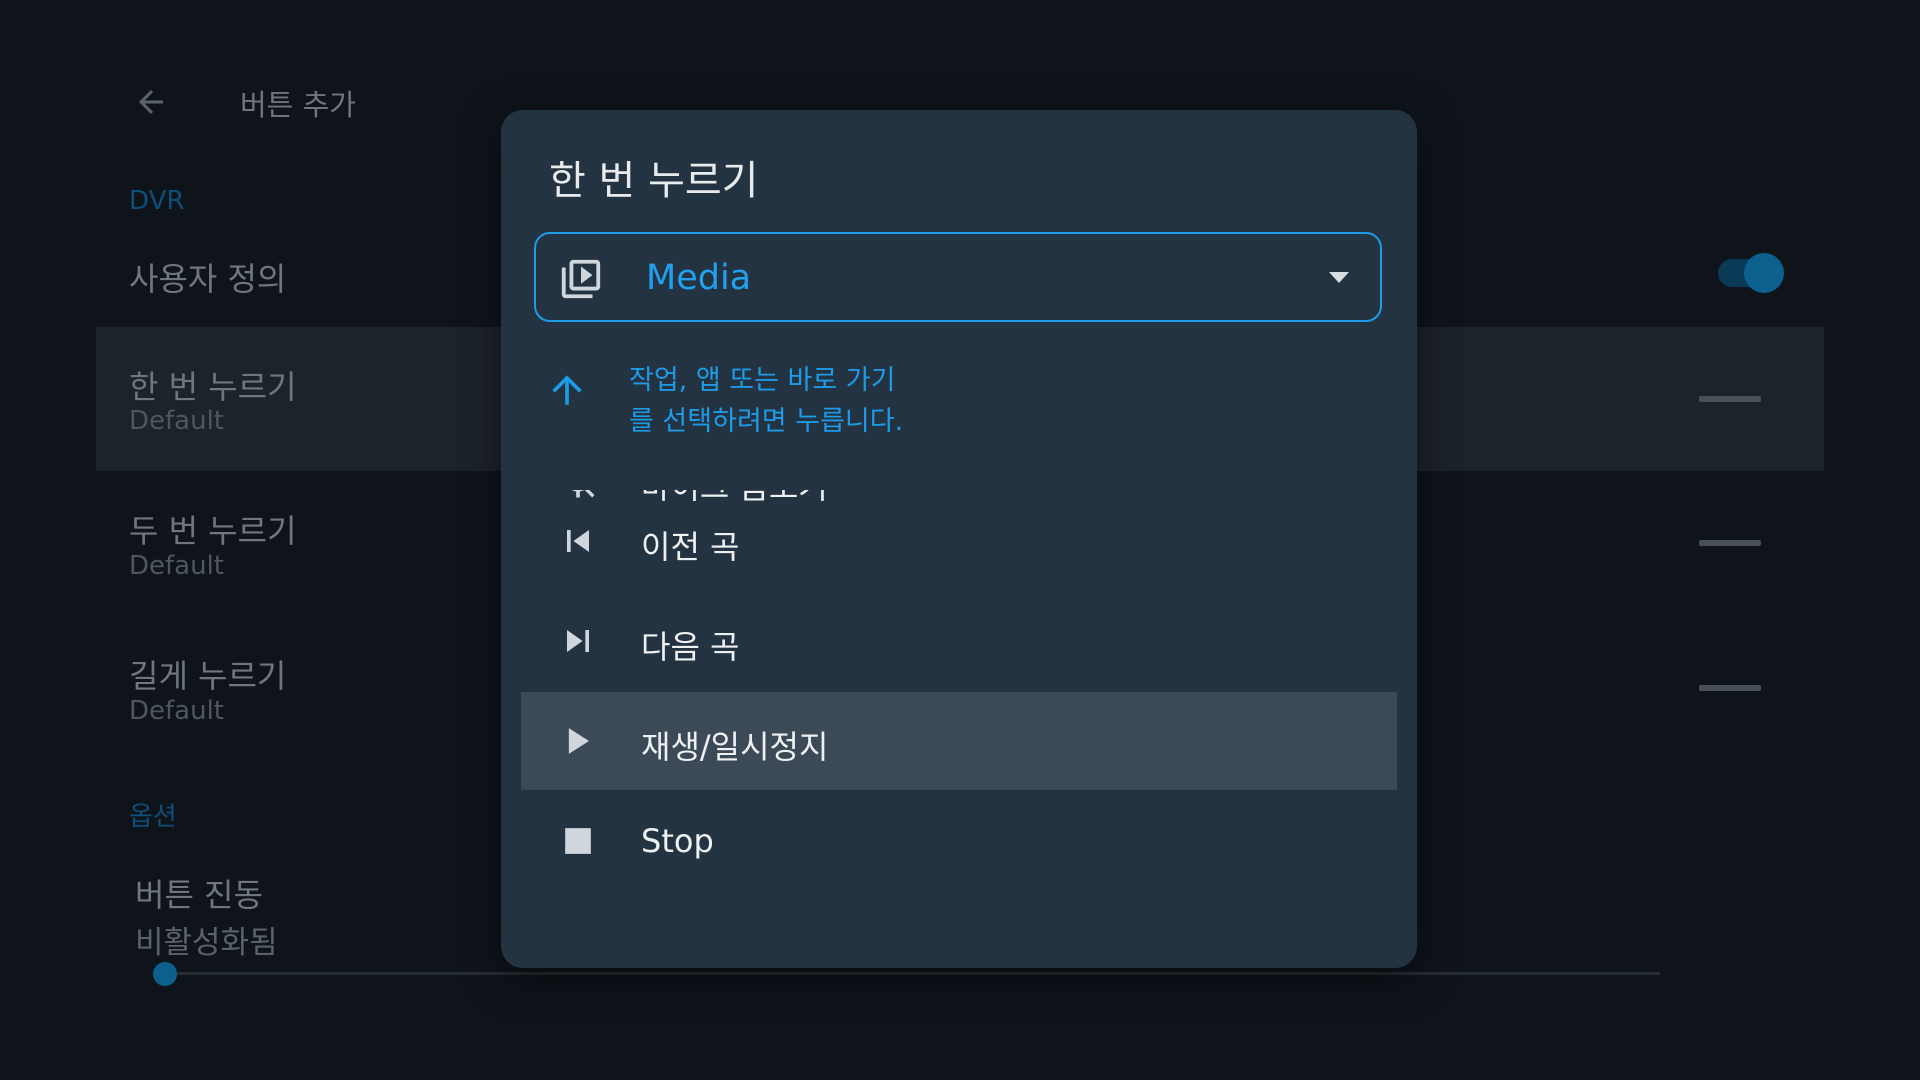 Image resolution: width=1920 pixels, height=1080 pixels. I want to click on list-item-label: 재생/일시정지, so click(735, 747).